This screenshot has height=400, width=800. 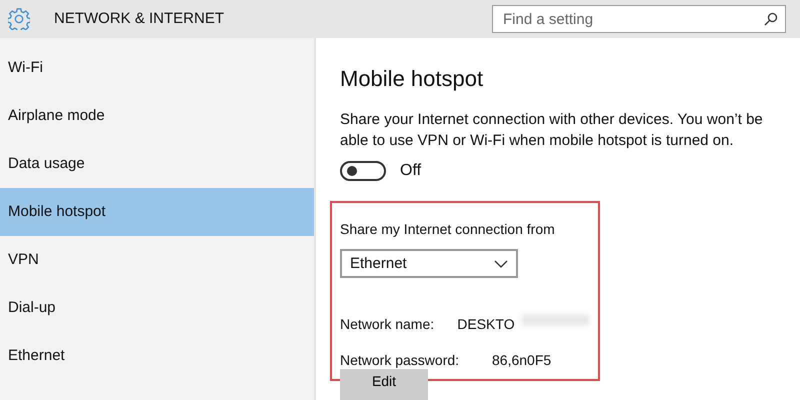 What do you see at coordinates (522, 360) in the screenshot?
I see `field-value: 86,6n0F5` at bounding box center [522, 360].